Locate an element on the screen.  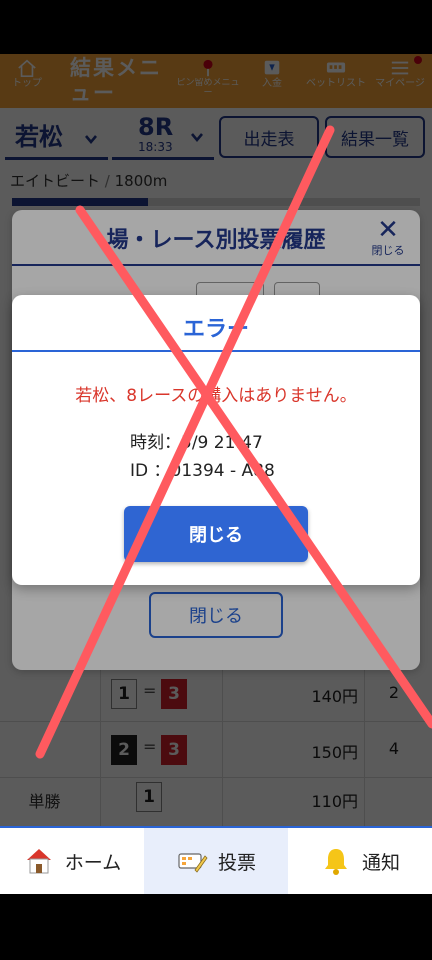
bottom-nav-vote-label: 投票 is located at coordinates (236, 862).